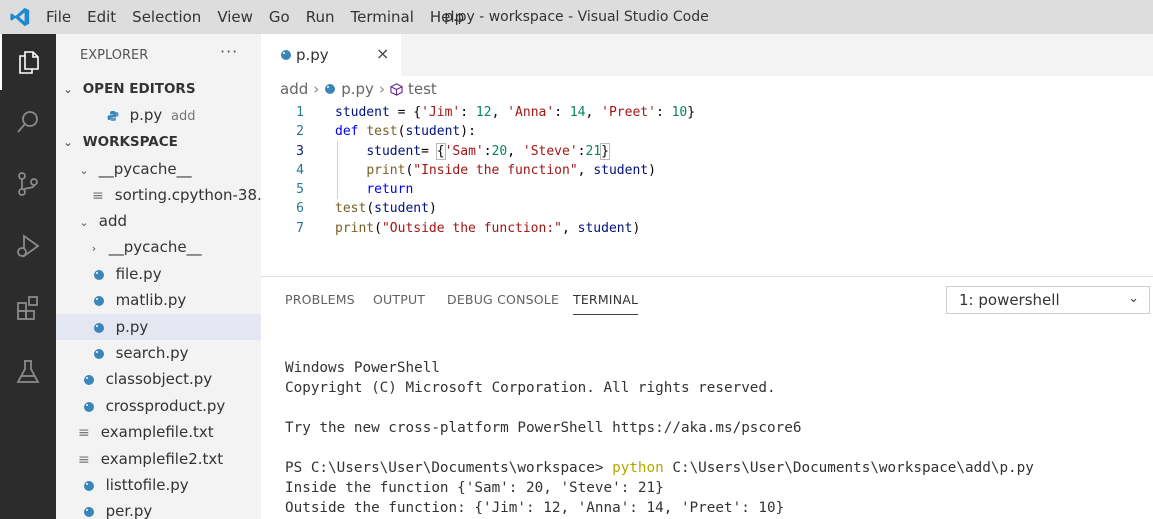  What do you see at coordinates (132, 327) in the screenshot?
I see `tree-item-label: p.py` at bounding box center [132, 327].